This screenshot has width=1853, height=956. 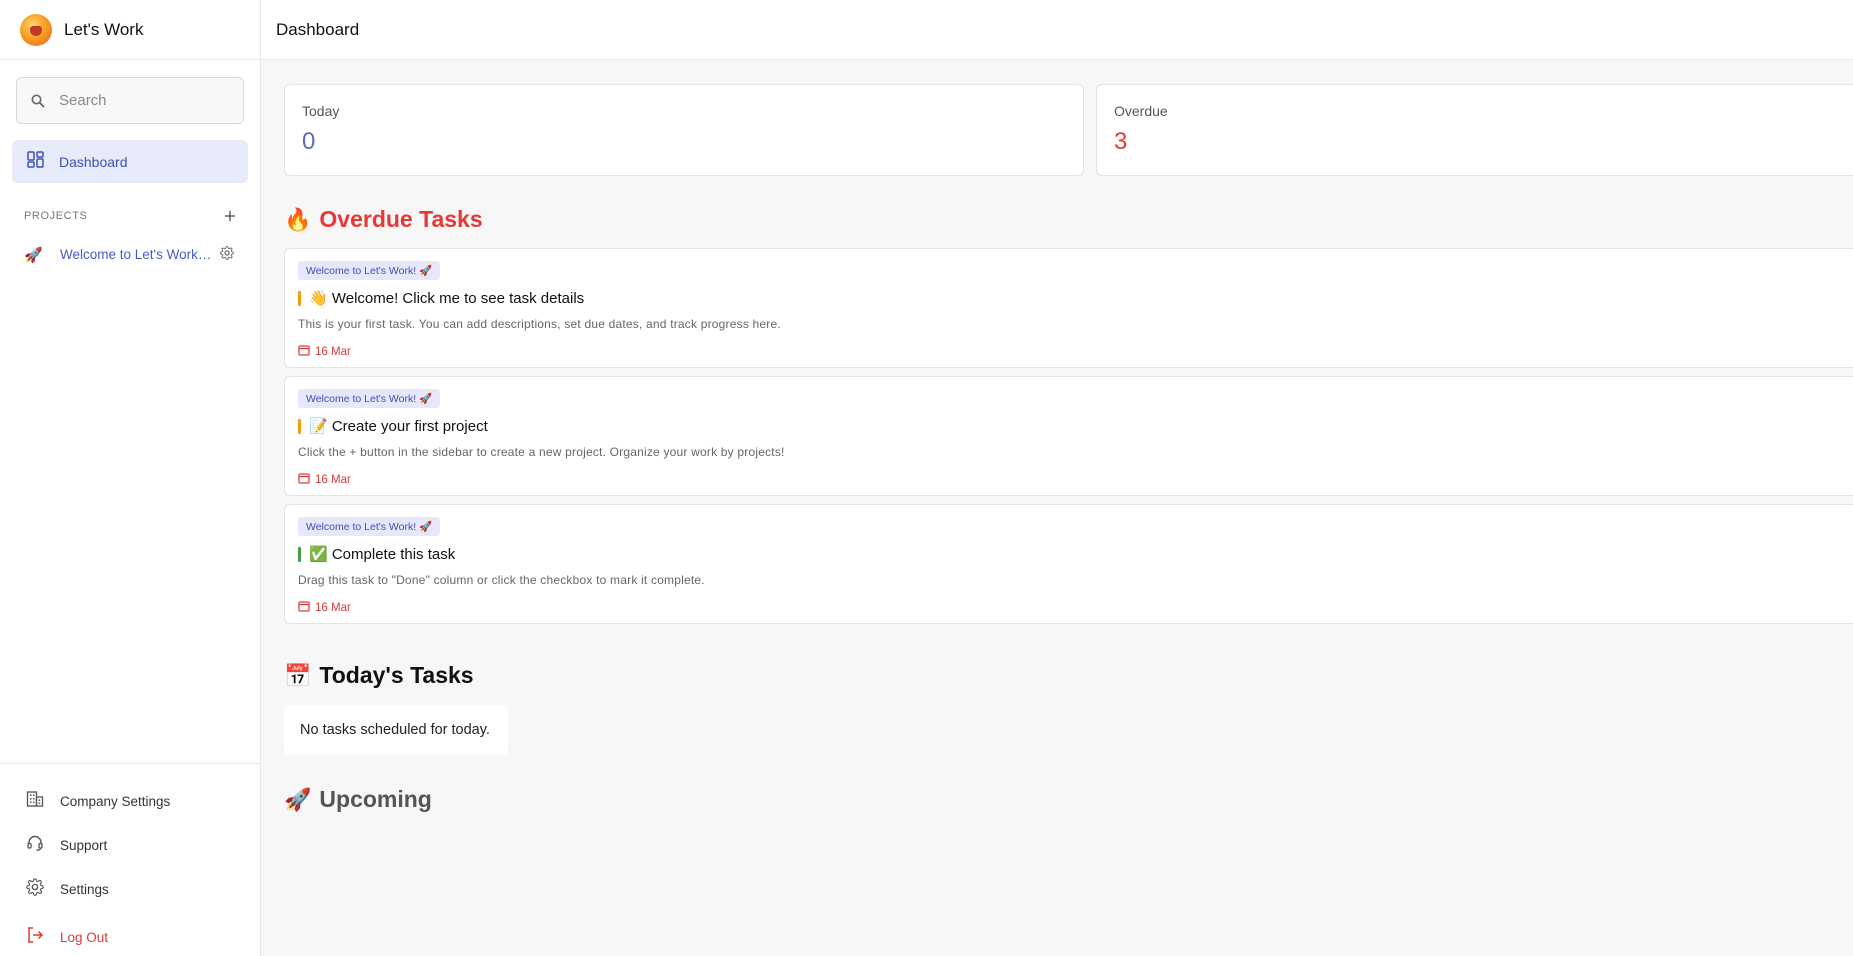 I want to click on fire-icon: 🔥, so click(x=298, y=219).